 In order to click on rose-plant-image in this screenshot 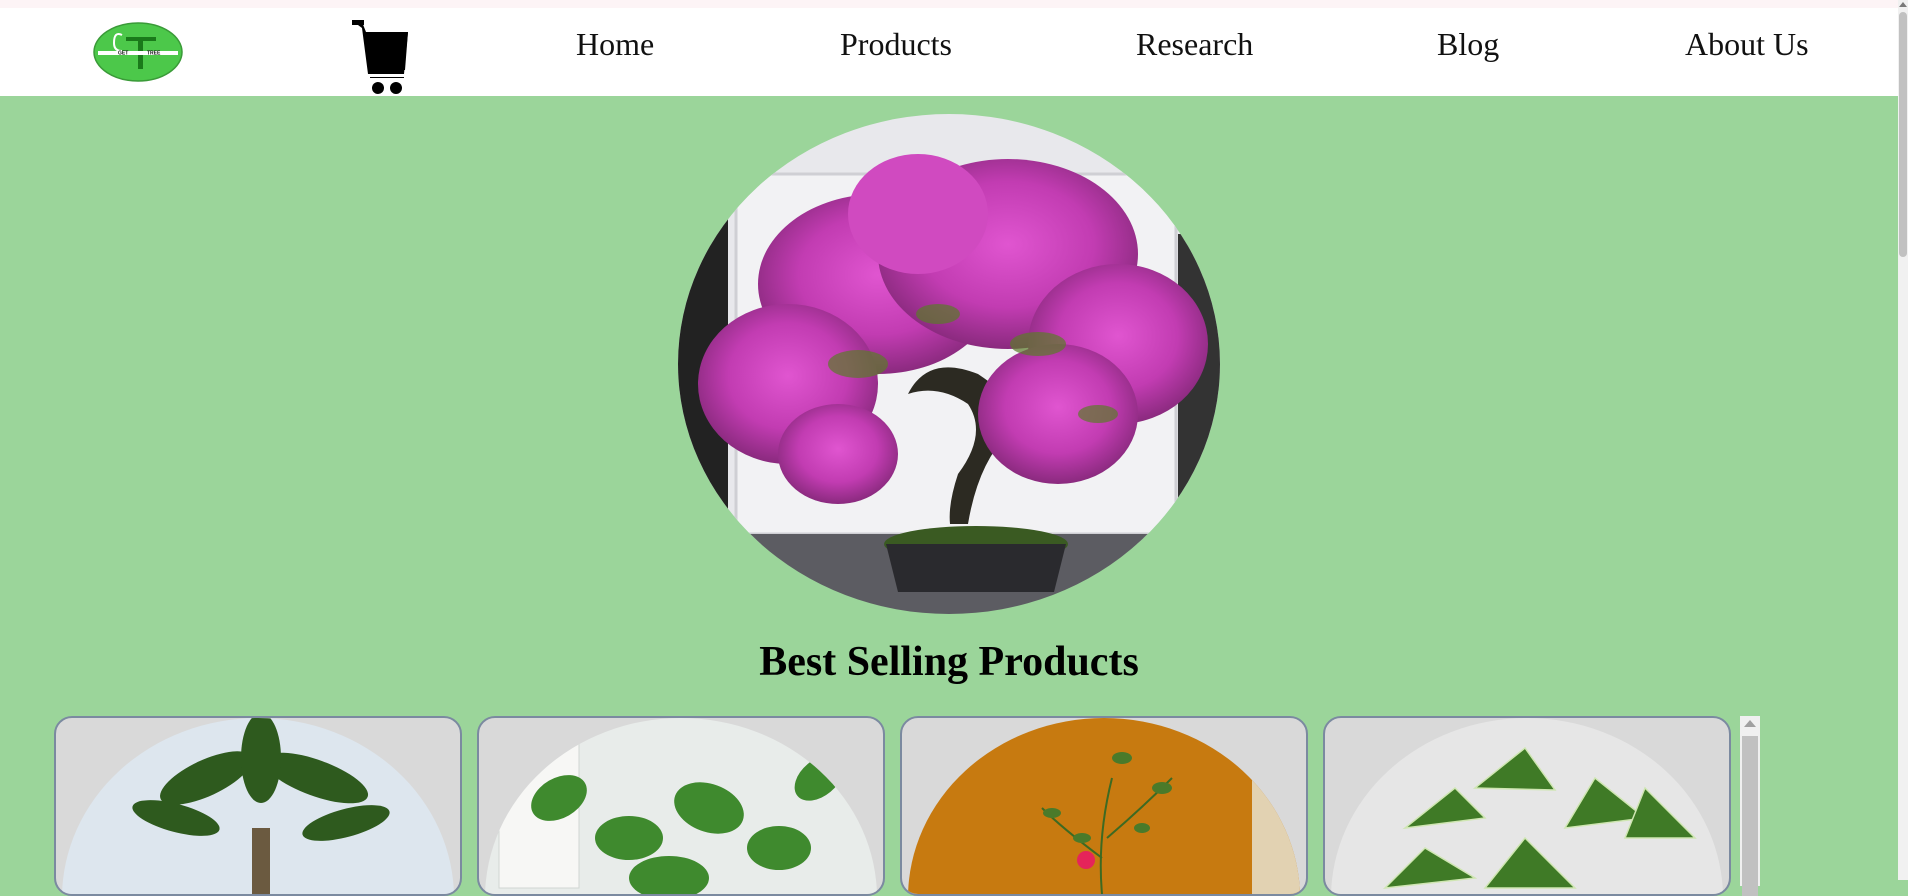, I will do `click(1104, 806)`.